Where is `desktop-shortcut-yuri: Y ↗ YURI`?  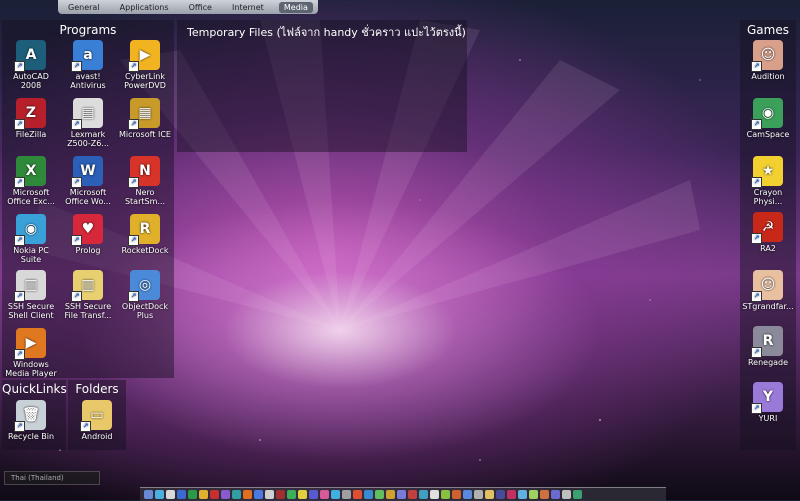
desktop-shortcut-yuri: Y ↗ YURI is located at coordinates (768, 402).